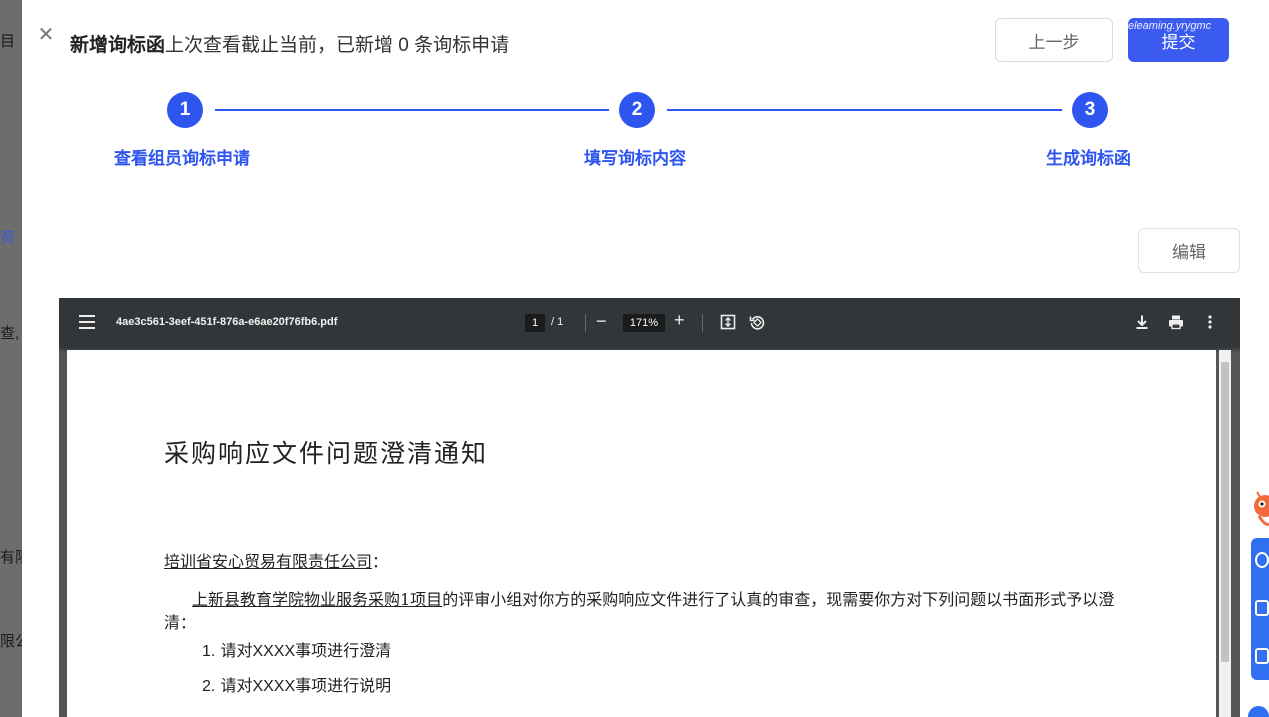 This screenshot has height=717, width=1269. I want to click on headset-icon, so click(1262, 560).